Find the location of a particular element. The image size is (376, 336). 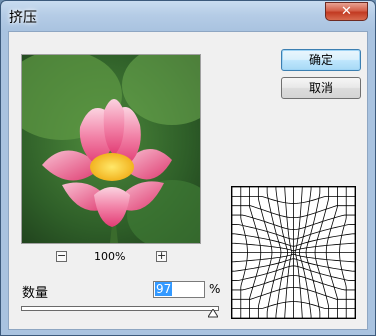

distortion-grid-preview is located at coordinates (293, 252).